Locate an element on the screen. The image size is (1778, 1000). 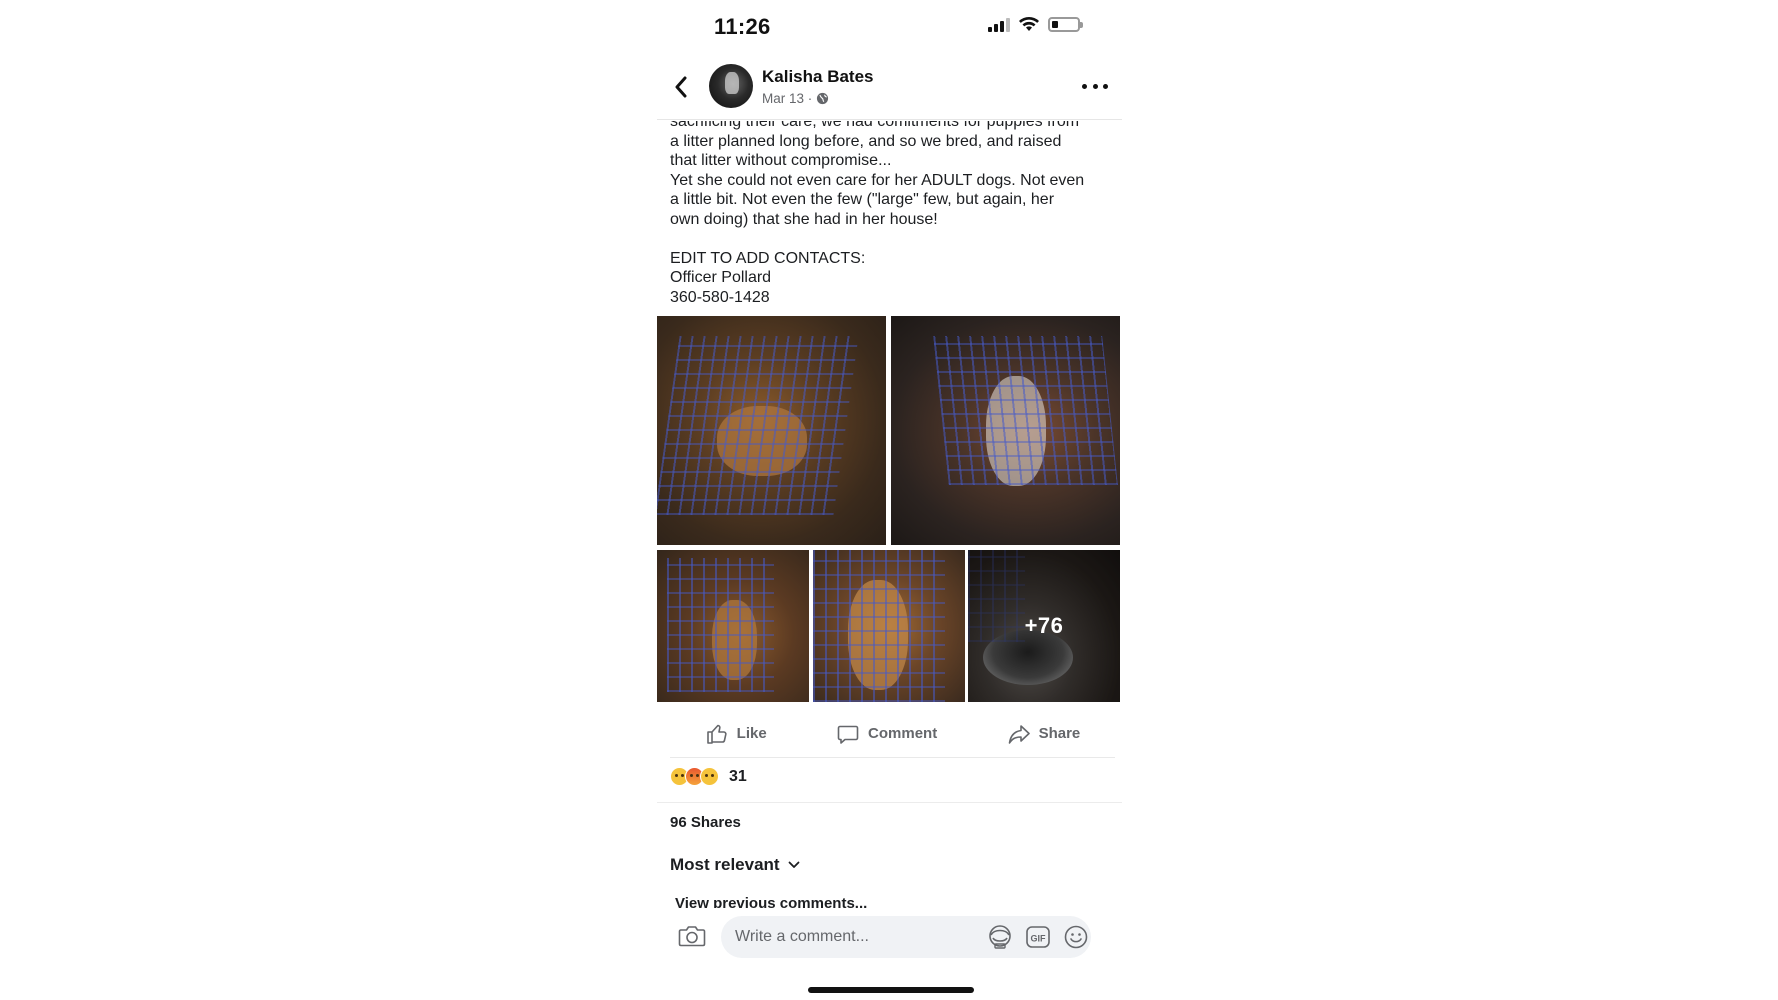
avatar is located at coordinates (731, 86).